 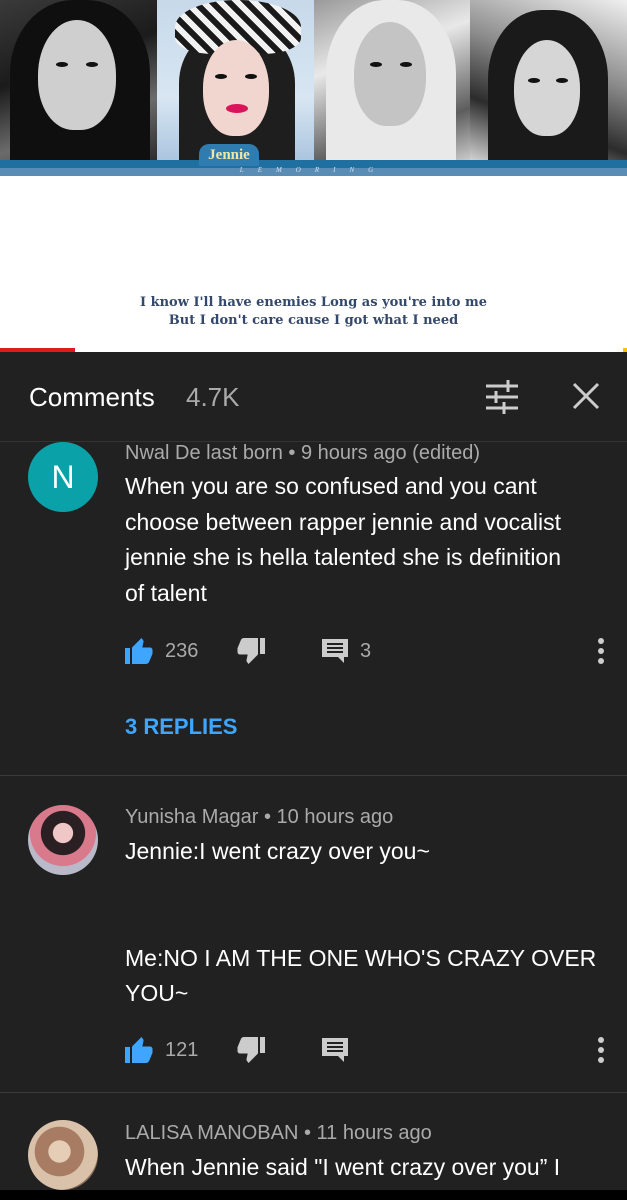 I want to click on reply-button: 3, so click(x=346, y=651).